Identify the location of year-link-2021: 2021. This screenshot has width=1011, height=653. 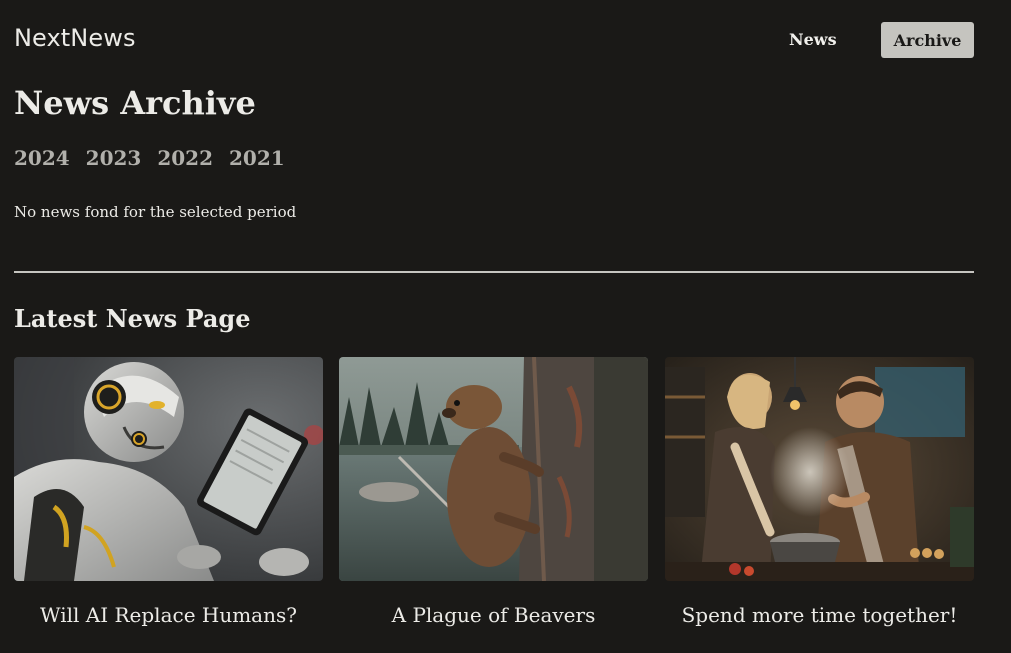
(257, 158).